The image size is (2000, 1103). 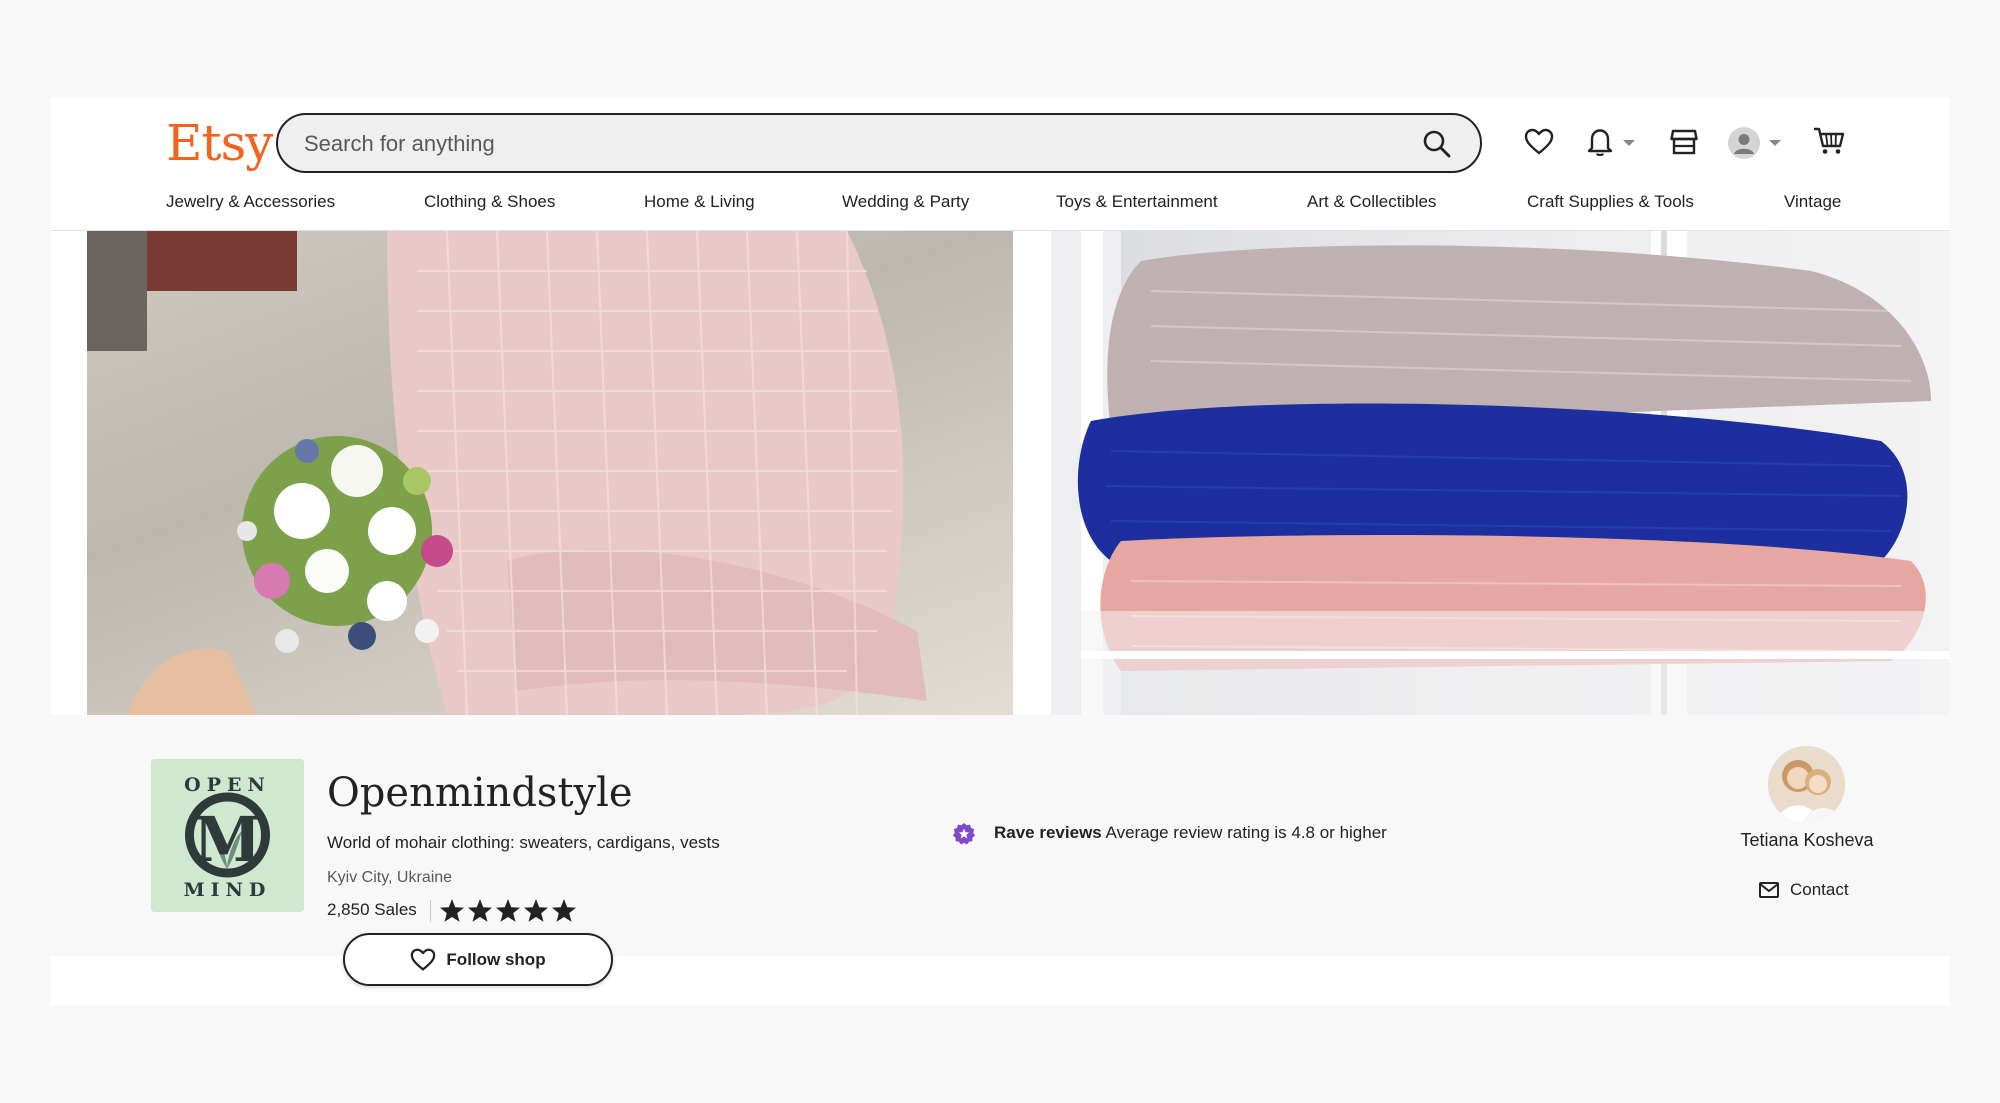 I want to click on star-icon, so click(x=508, y=910).